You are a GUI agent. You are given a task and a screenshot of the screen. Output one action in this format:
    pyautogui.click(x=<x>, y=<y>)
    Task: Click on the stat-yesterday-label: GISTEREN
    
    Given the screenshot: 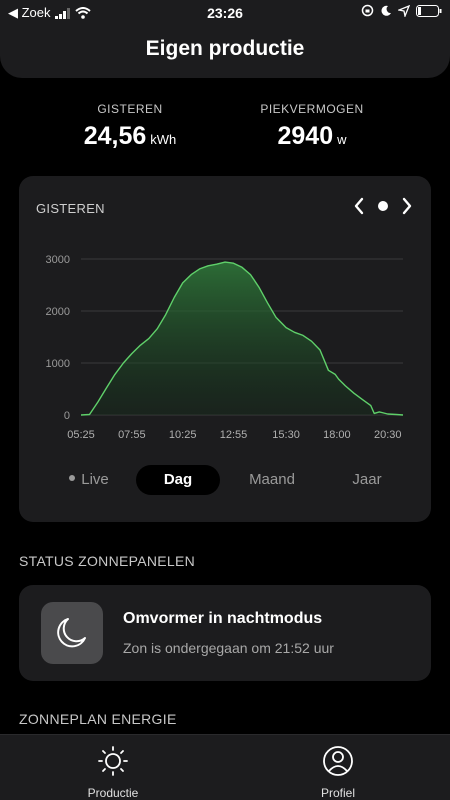 What is the action you would take?
    pyautogui.click(x=130, y=109)
    